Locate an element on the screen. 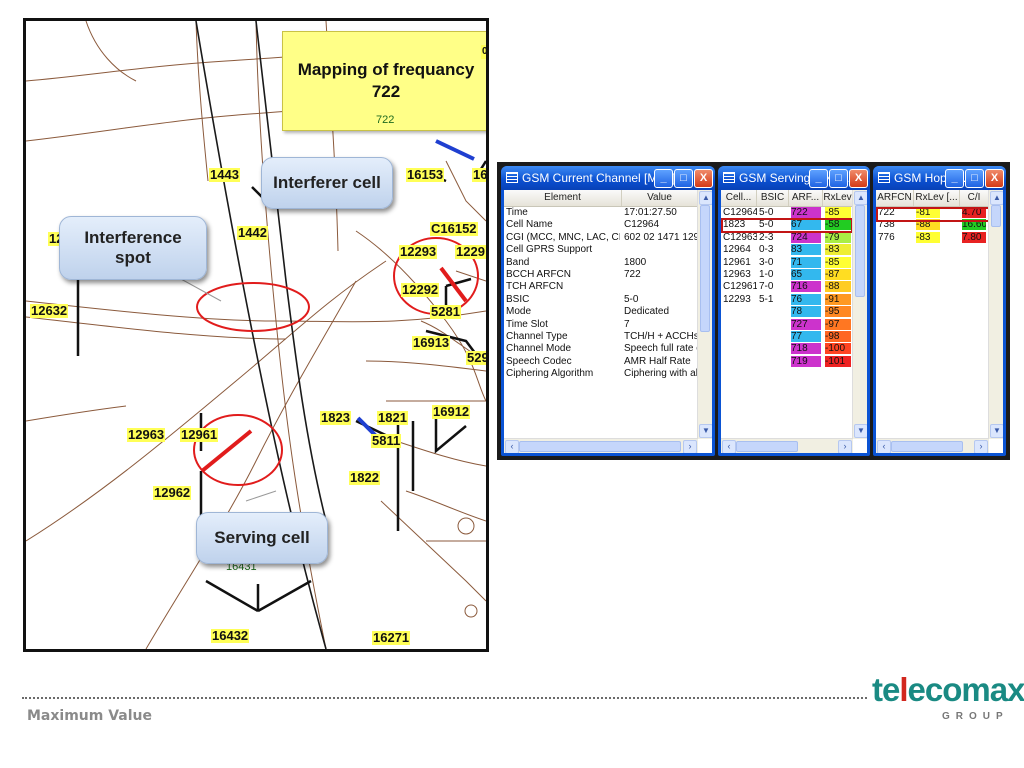  column-header-value: Value is located at coordinates (660, 198).